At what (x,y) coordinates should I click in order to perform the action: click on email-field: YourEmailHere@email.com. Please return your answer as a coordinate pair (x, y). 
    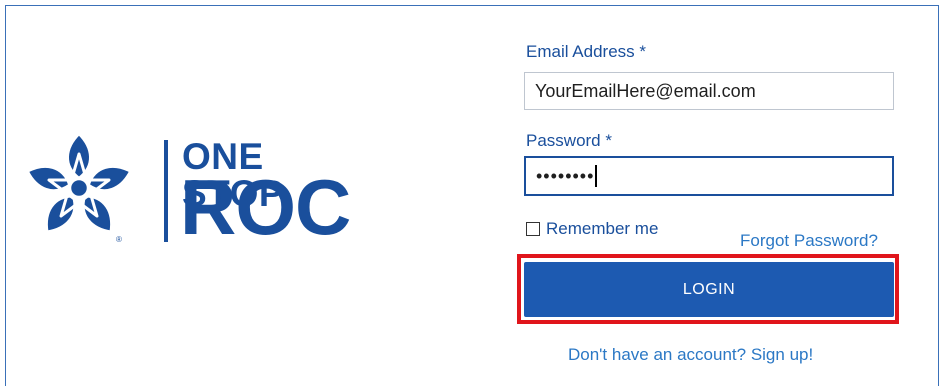
    Looking at the image, I should click on (709, 91).